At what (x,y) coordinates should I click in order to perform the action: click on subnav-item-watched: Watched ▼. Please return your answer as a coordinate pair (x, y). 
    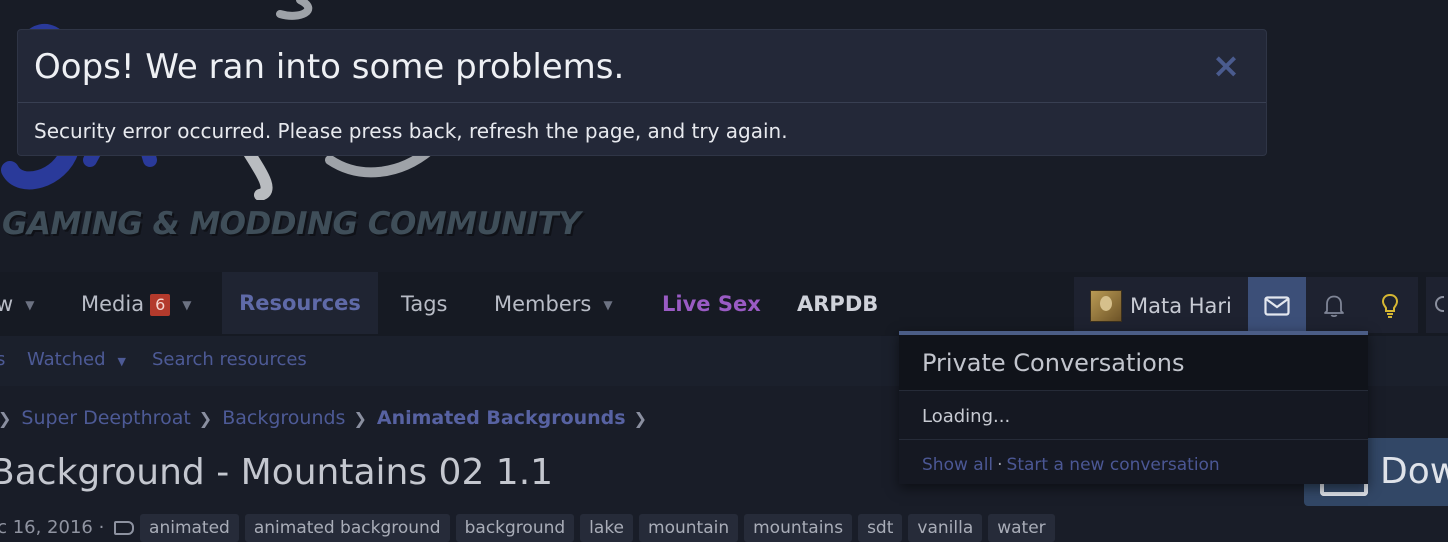
    Looking at the image, I should click on (76, 361).